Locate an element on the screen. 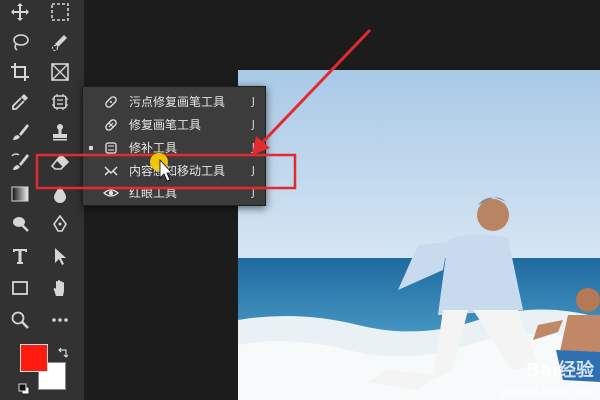  swap-colors-icon is located at coordinates (63, 351).